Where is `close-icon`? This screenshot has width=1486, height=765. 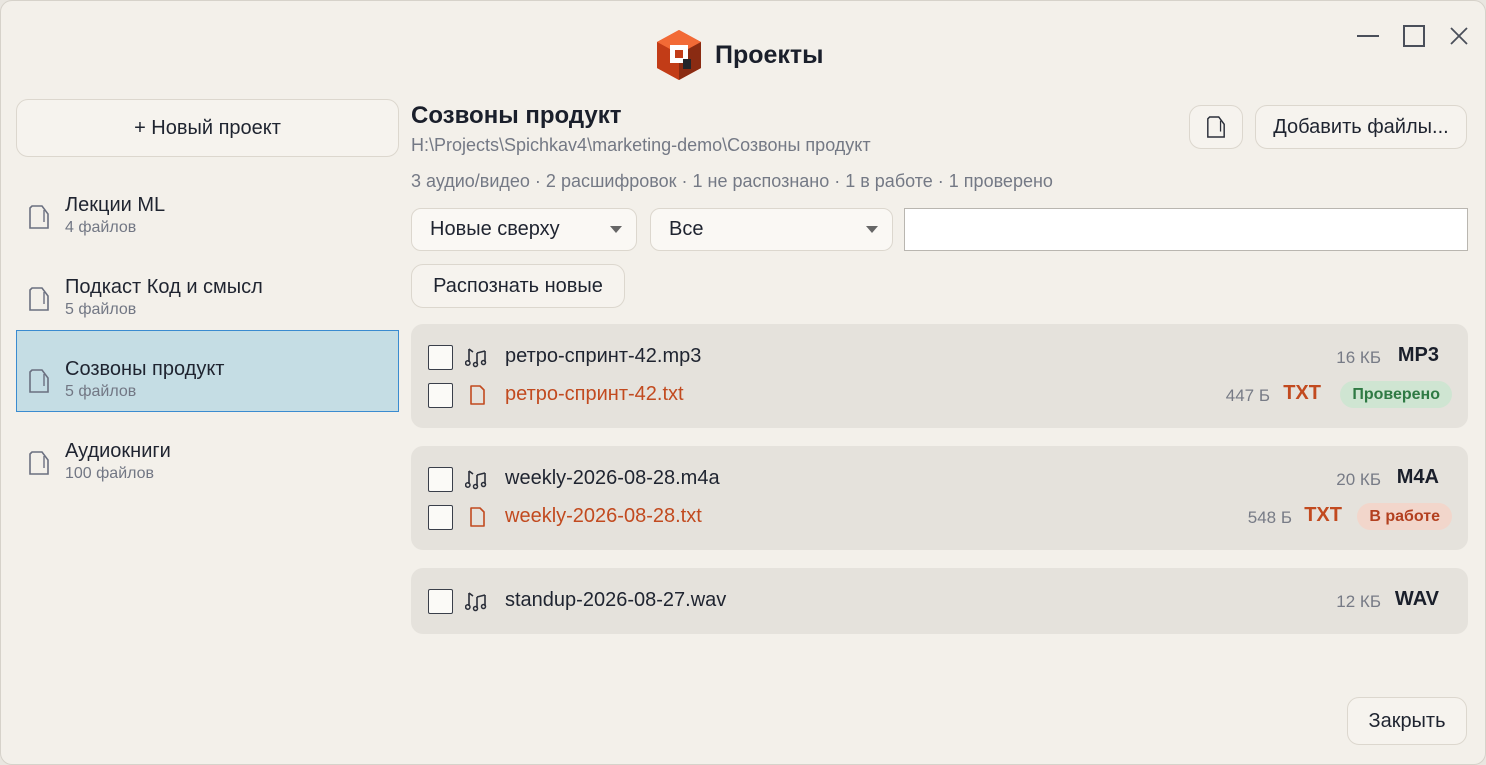 close-icon is located at coordinates (1459, 36).